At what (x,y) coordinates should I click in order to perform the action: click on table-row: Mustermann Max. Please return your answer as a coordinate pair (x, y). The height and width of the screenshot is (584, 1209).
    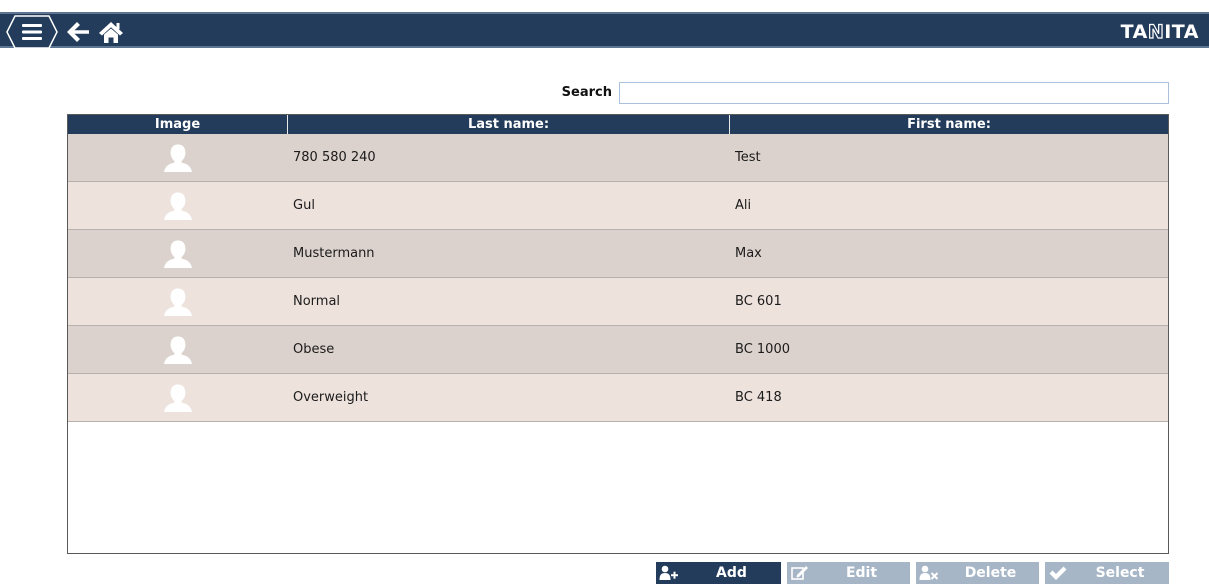
    Looking at the image, I should click on (618, 254).